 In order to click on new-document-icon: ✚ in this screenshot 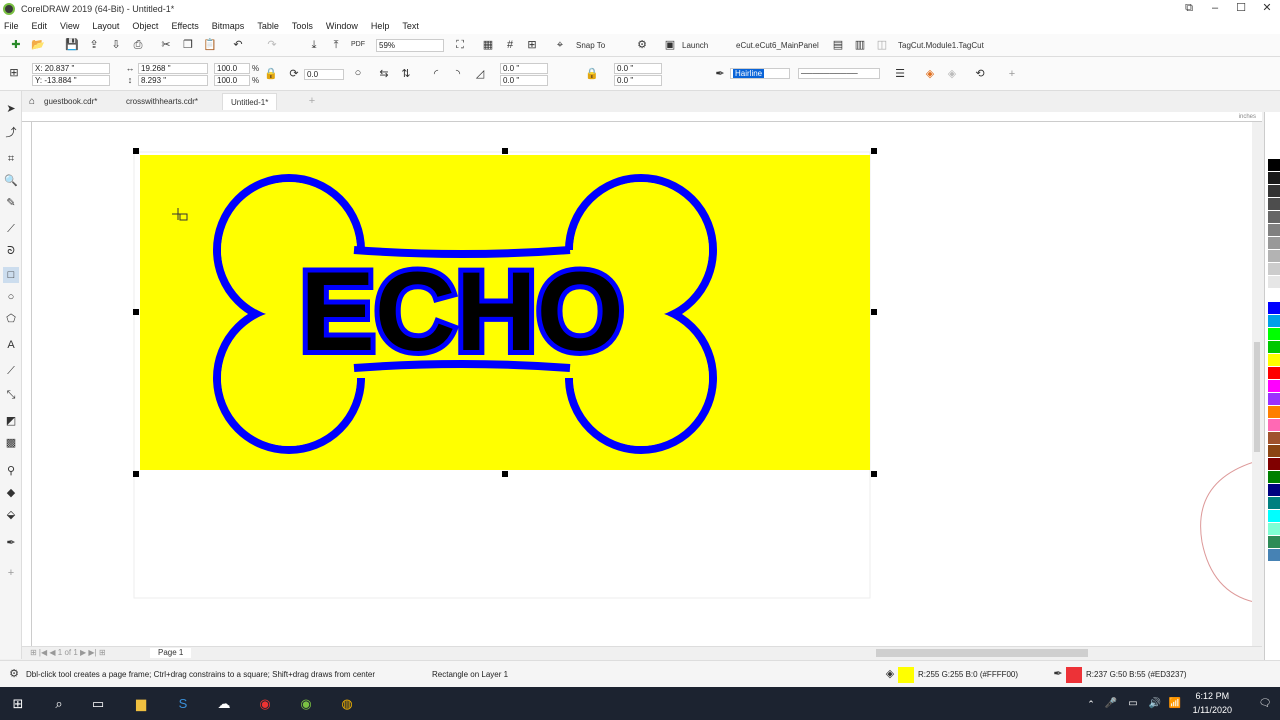, I will do `click(16, 45)`.